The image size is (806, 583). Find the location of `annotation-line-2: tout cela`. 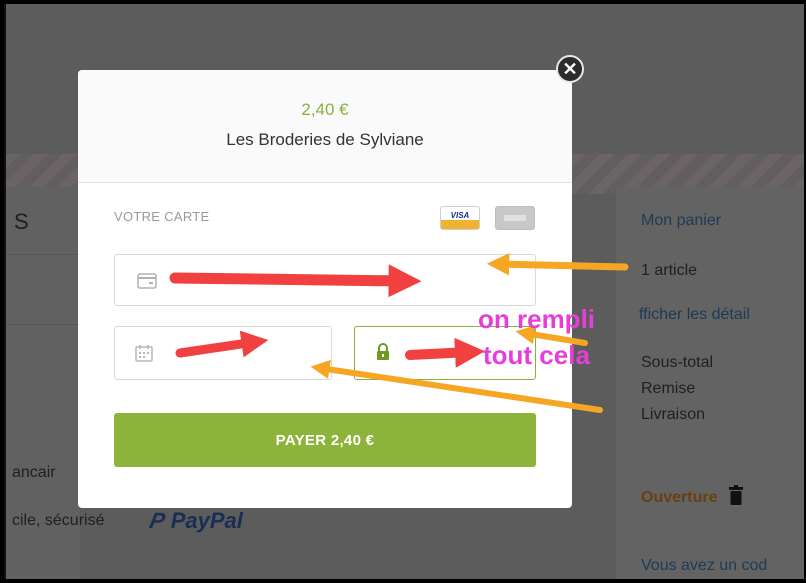

annotation-line-2: tout cela is located at coordinates (536, 355).